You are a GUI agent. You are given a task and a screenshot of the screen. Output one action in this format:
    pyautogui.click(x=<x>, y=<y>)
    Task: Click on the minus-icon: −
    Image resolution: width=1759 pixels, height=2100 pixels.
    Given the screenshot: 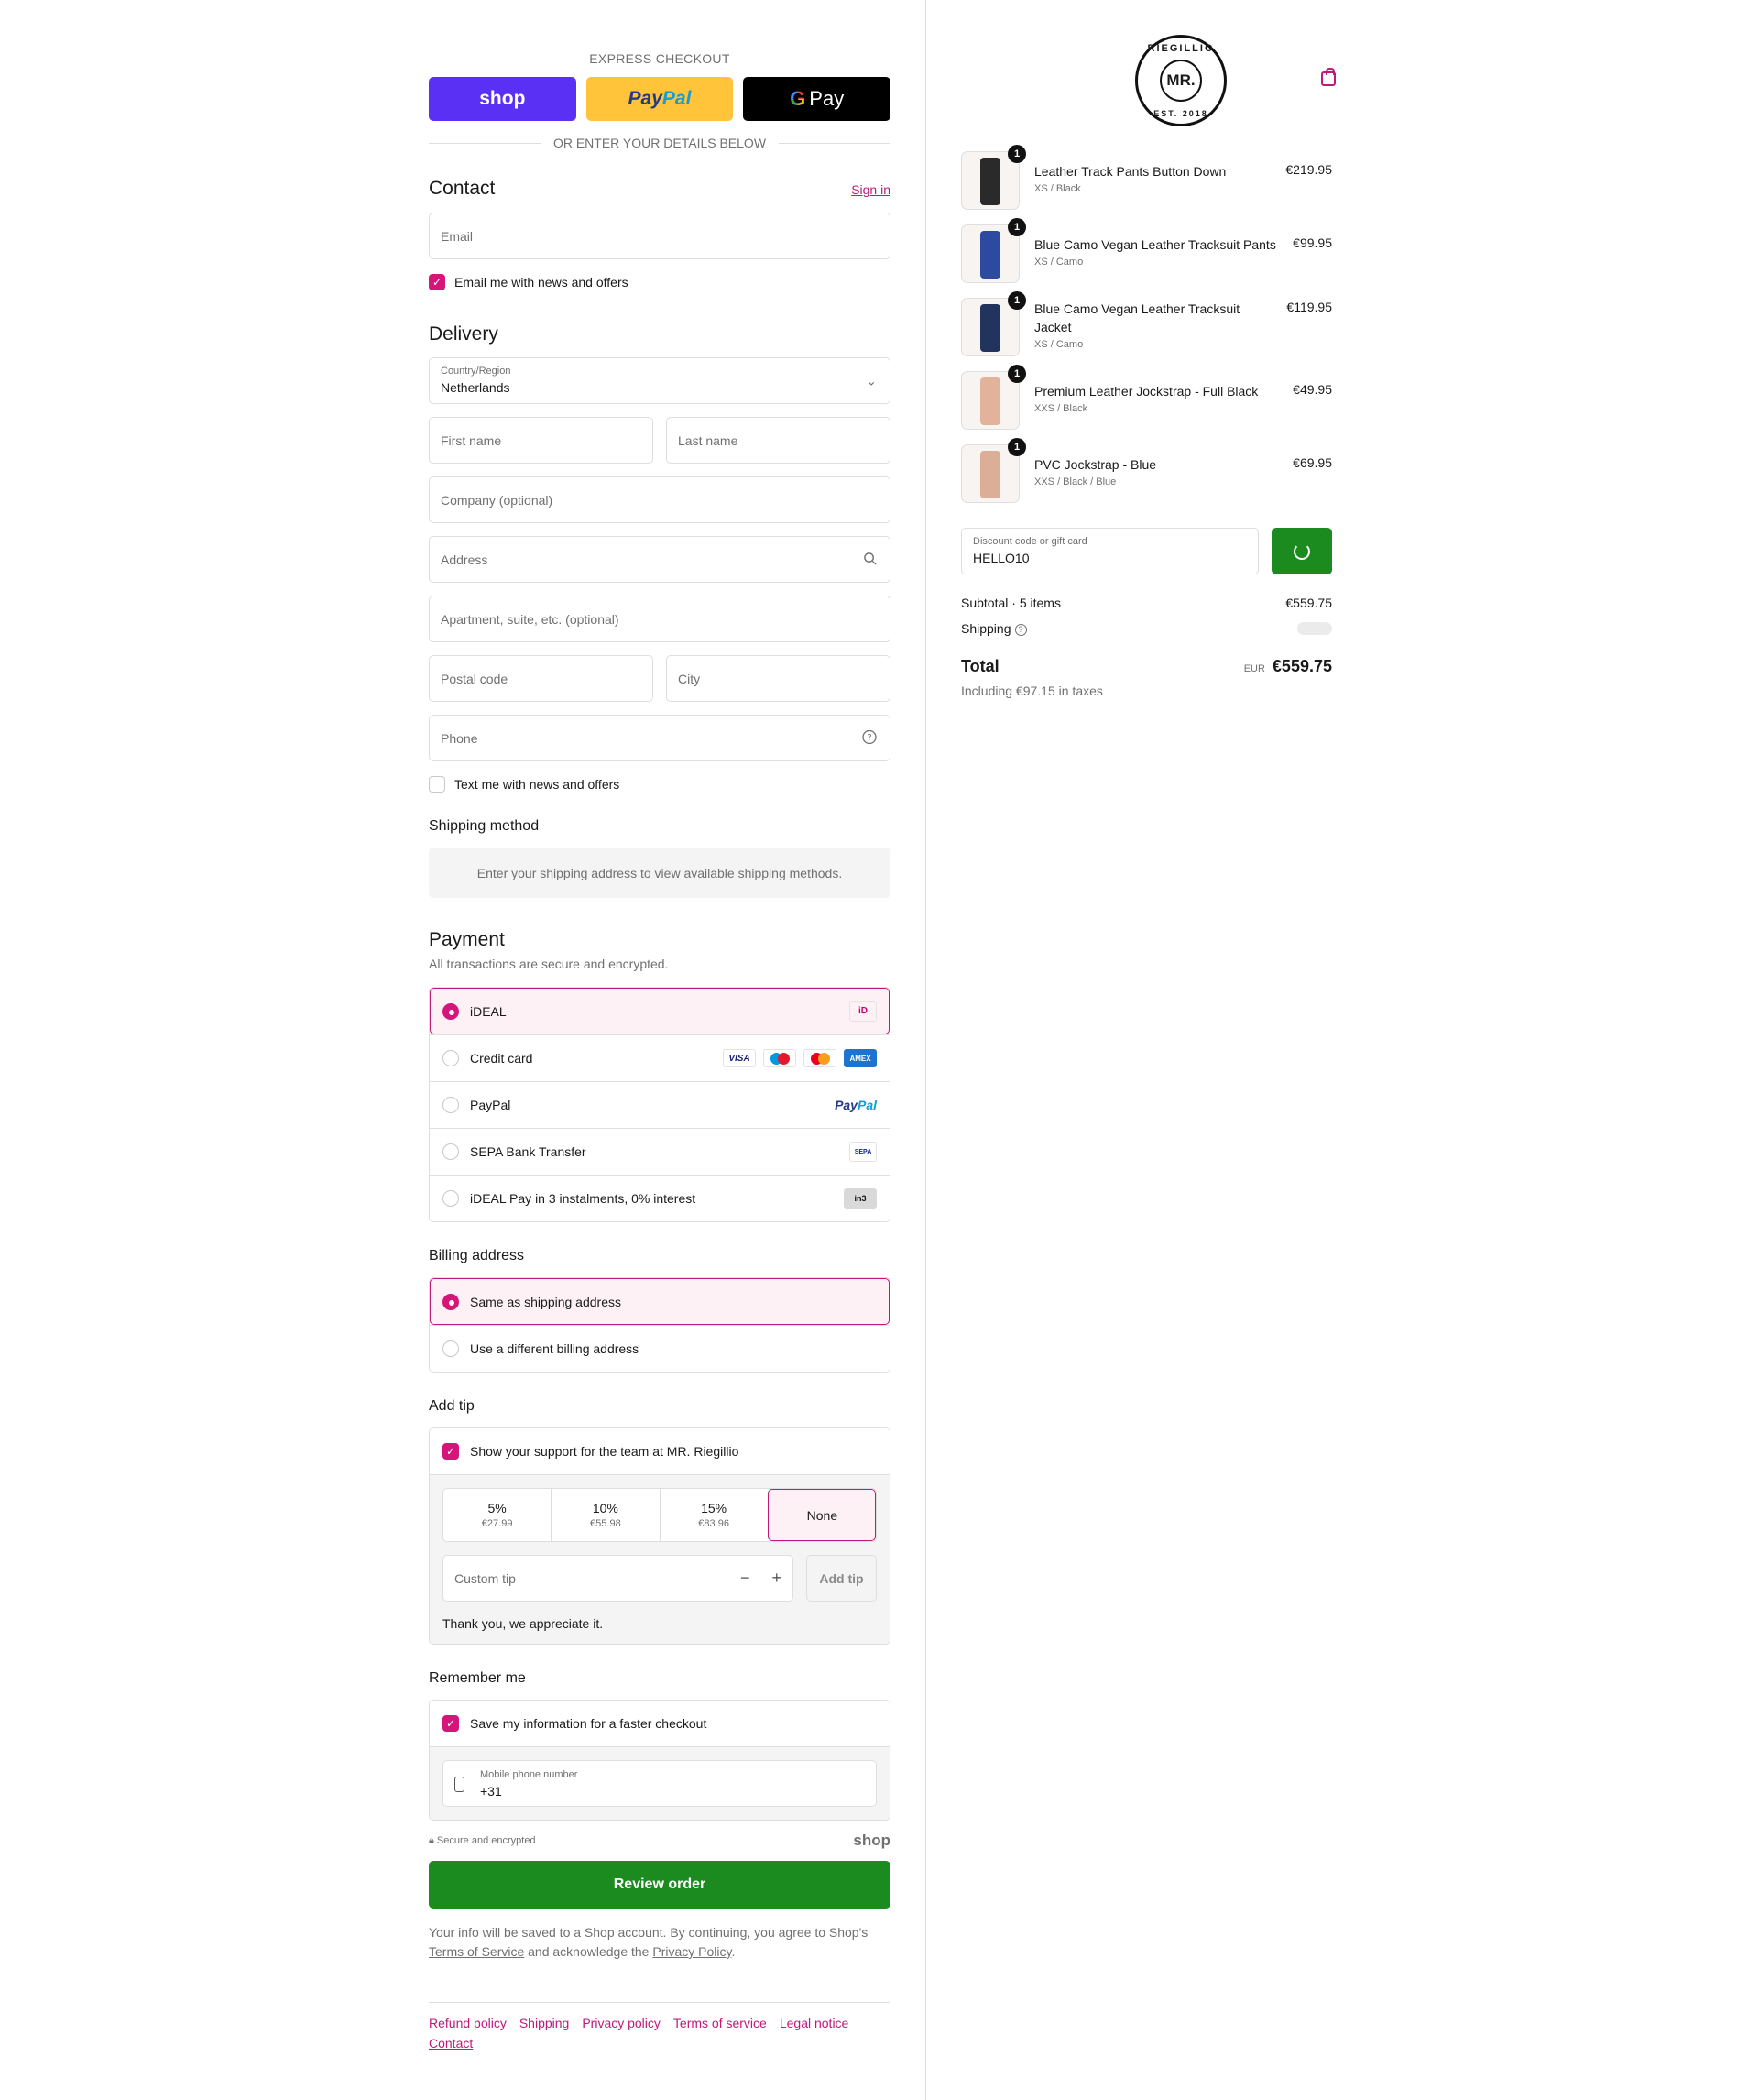 What is the action you would take?
    pyautogui.click(x=745, y=1578)
    